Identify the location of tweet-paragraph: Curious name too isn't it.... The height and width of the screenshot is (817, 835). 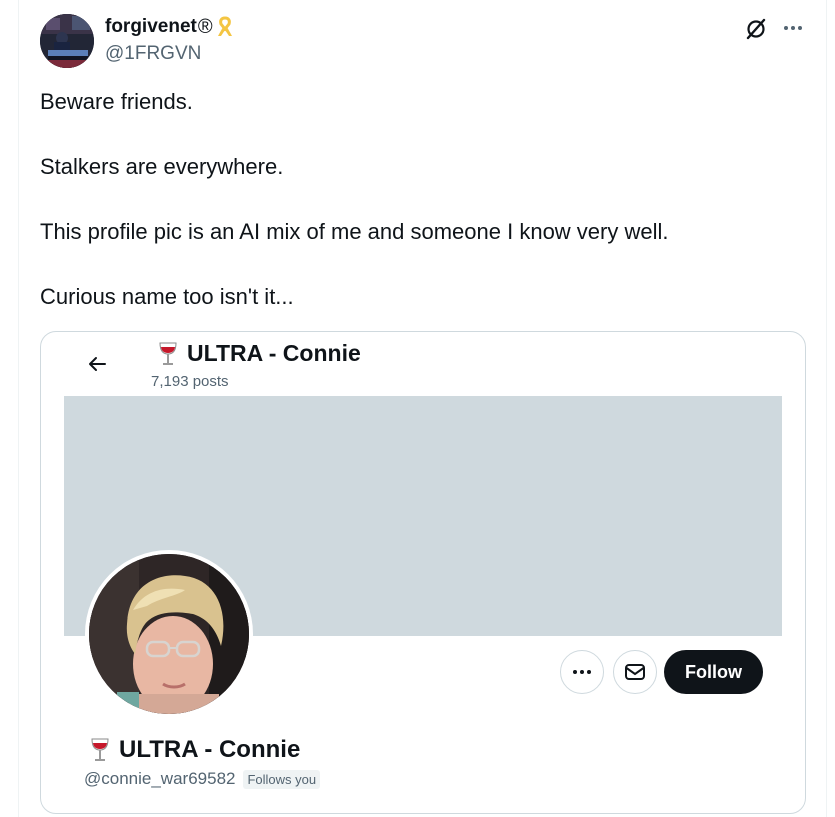
(167, 296).